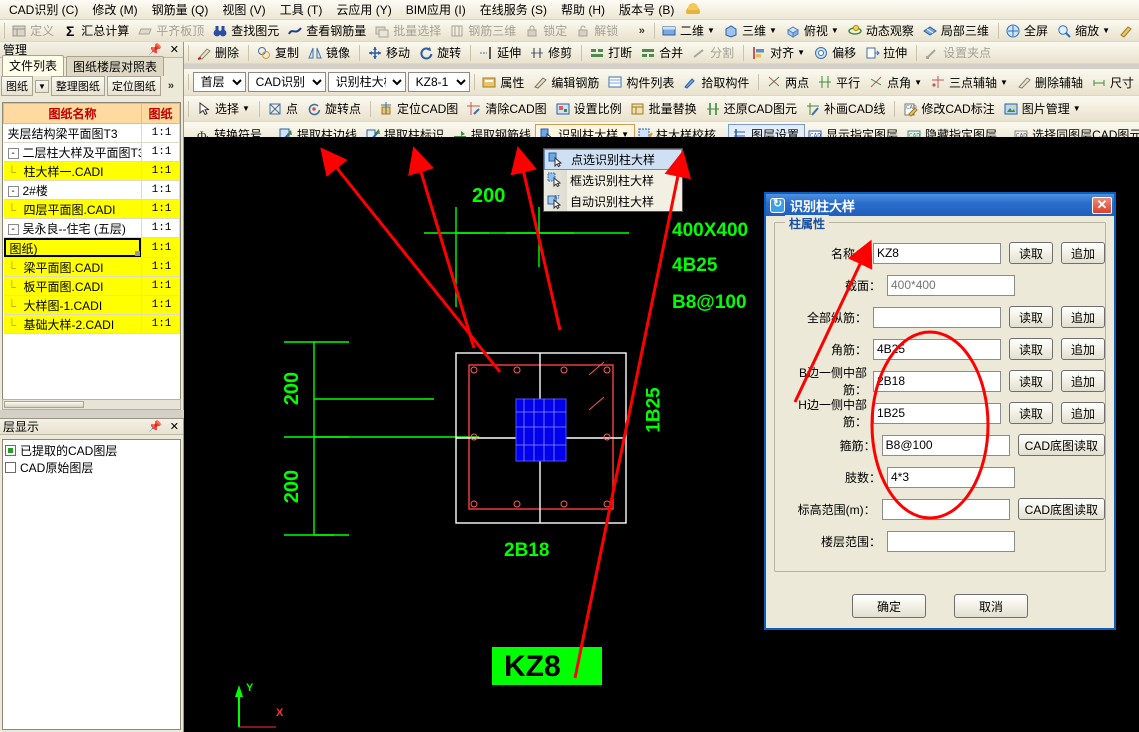  Describe the element at coordinates (613, 201) in the screenshot. I see `menu-item-auto-select: AT 自动识别柱大样` at that location.